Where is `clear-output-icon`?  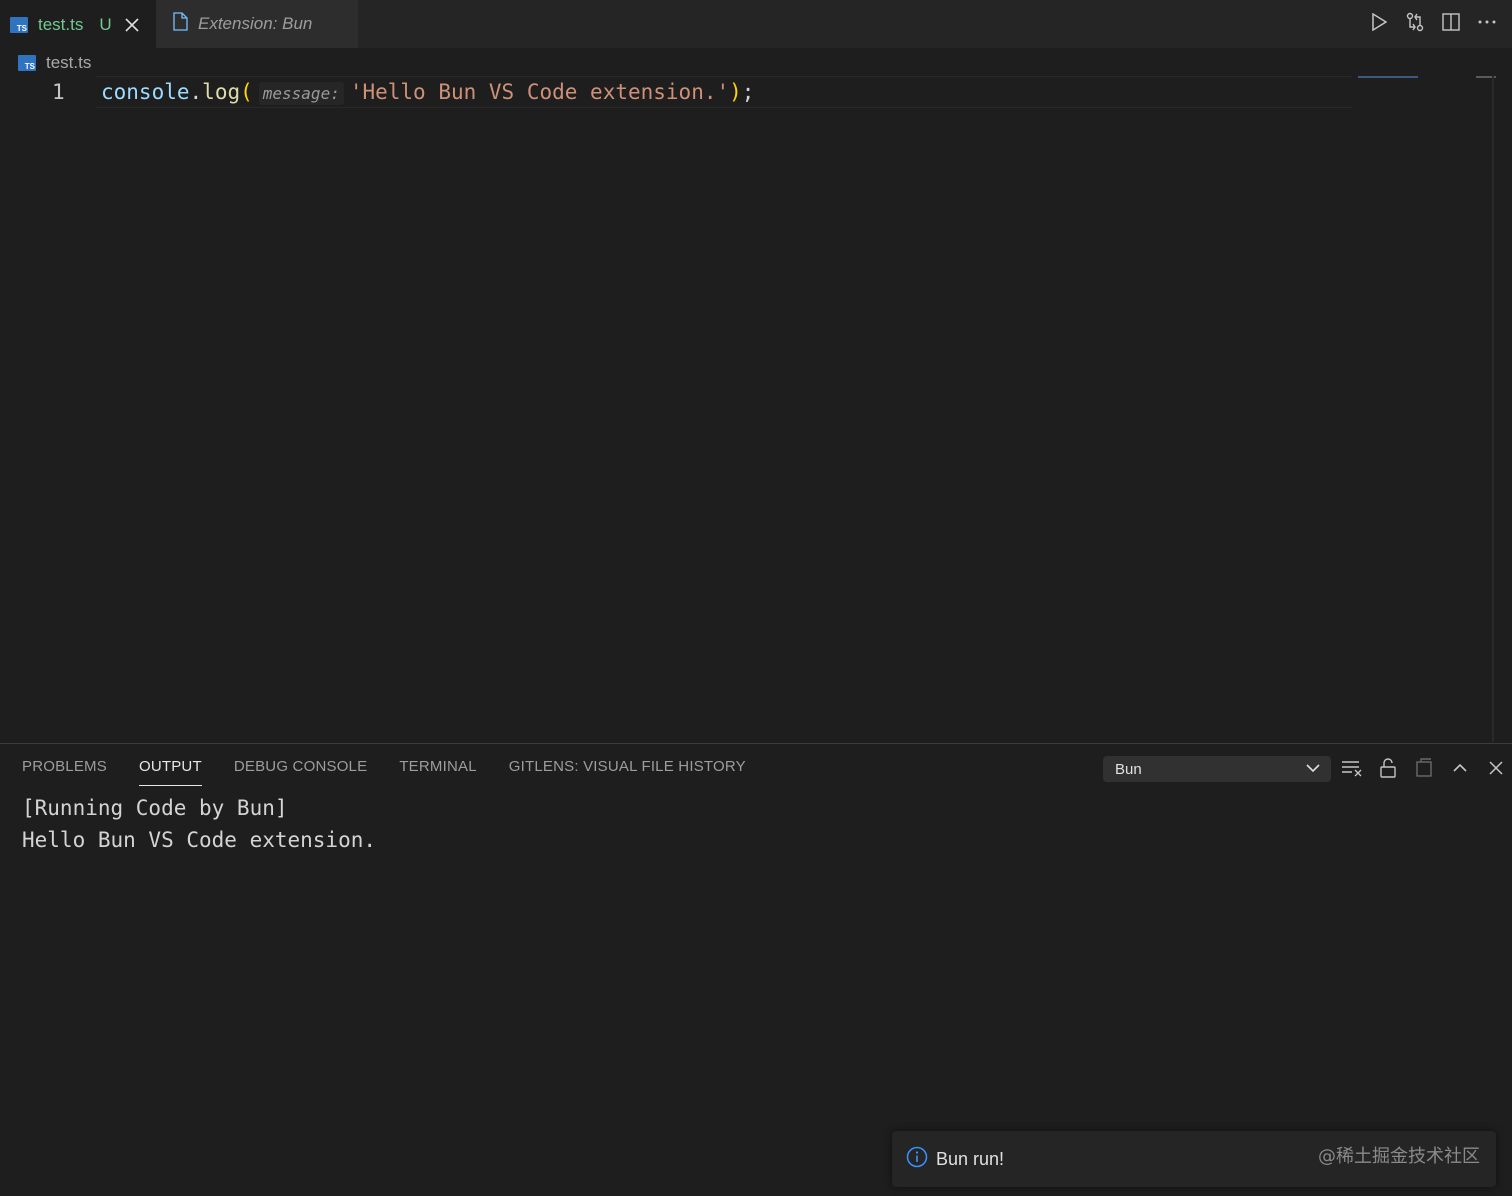
clear-output-icon is located at coordinates (1352, 768).